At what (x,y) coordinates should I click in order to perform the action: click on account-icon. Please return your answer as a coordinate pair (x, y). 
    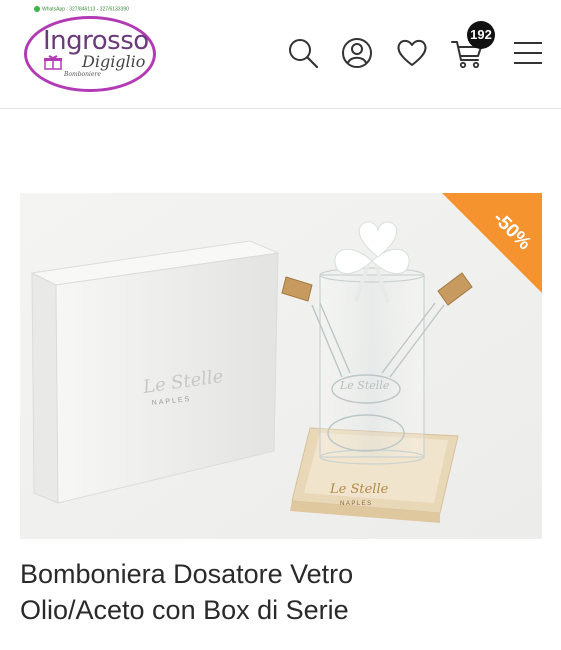
    Looking at the image, I should click on (357, 53).